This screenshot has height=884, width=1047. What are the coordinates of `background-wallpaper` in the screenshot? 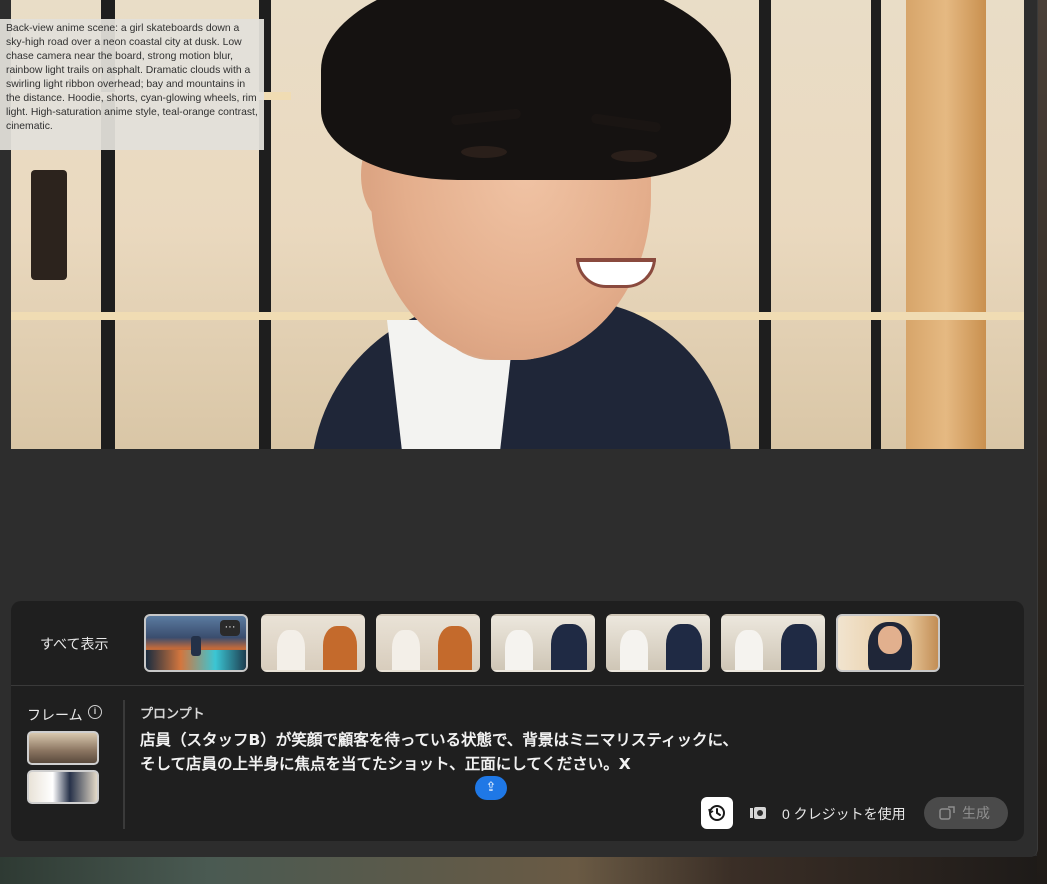 It's located at (523, 870).